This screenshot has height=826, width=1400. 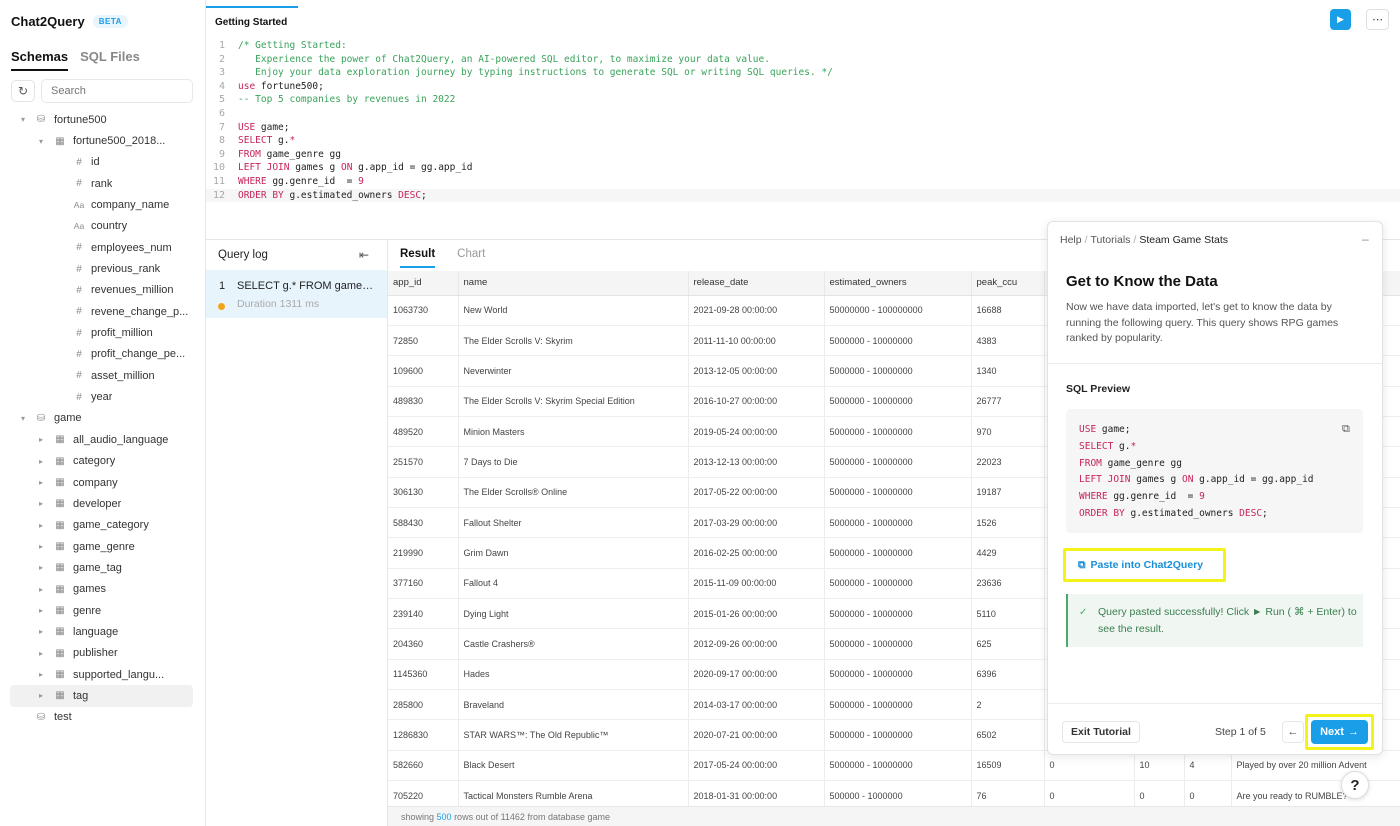 What do you see at coordinates (102, 204) in the screenshot?
I see `tree-column: Aa company_name` at bounding box center [102, 204].